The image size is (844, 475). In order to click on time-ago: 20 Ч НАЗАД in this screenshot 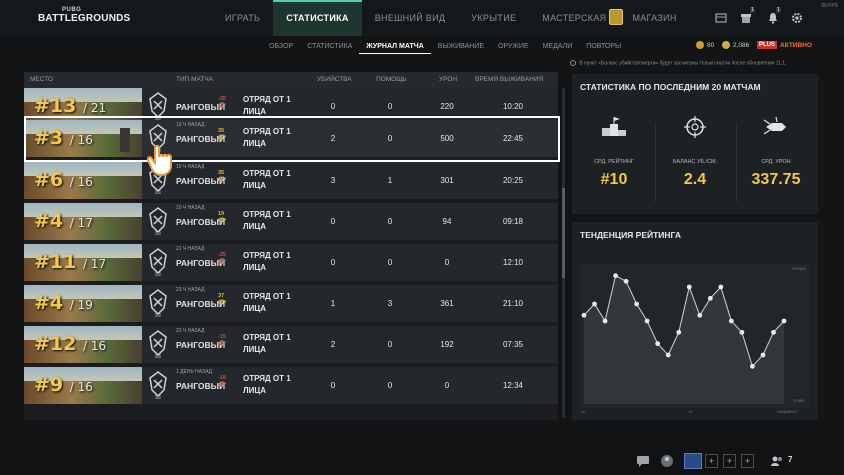, I will do `click(190, 208)`.